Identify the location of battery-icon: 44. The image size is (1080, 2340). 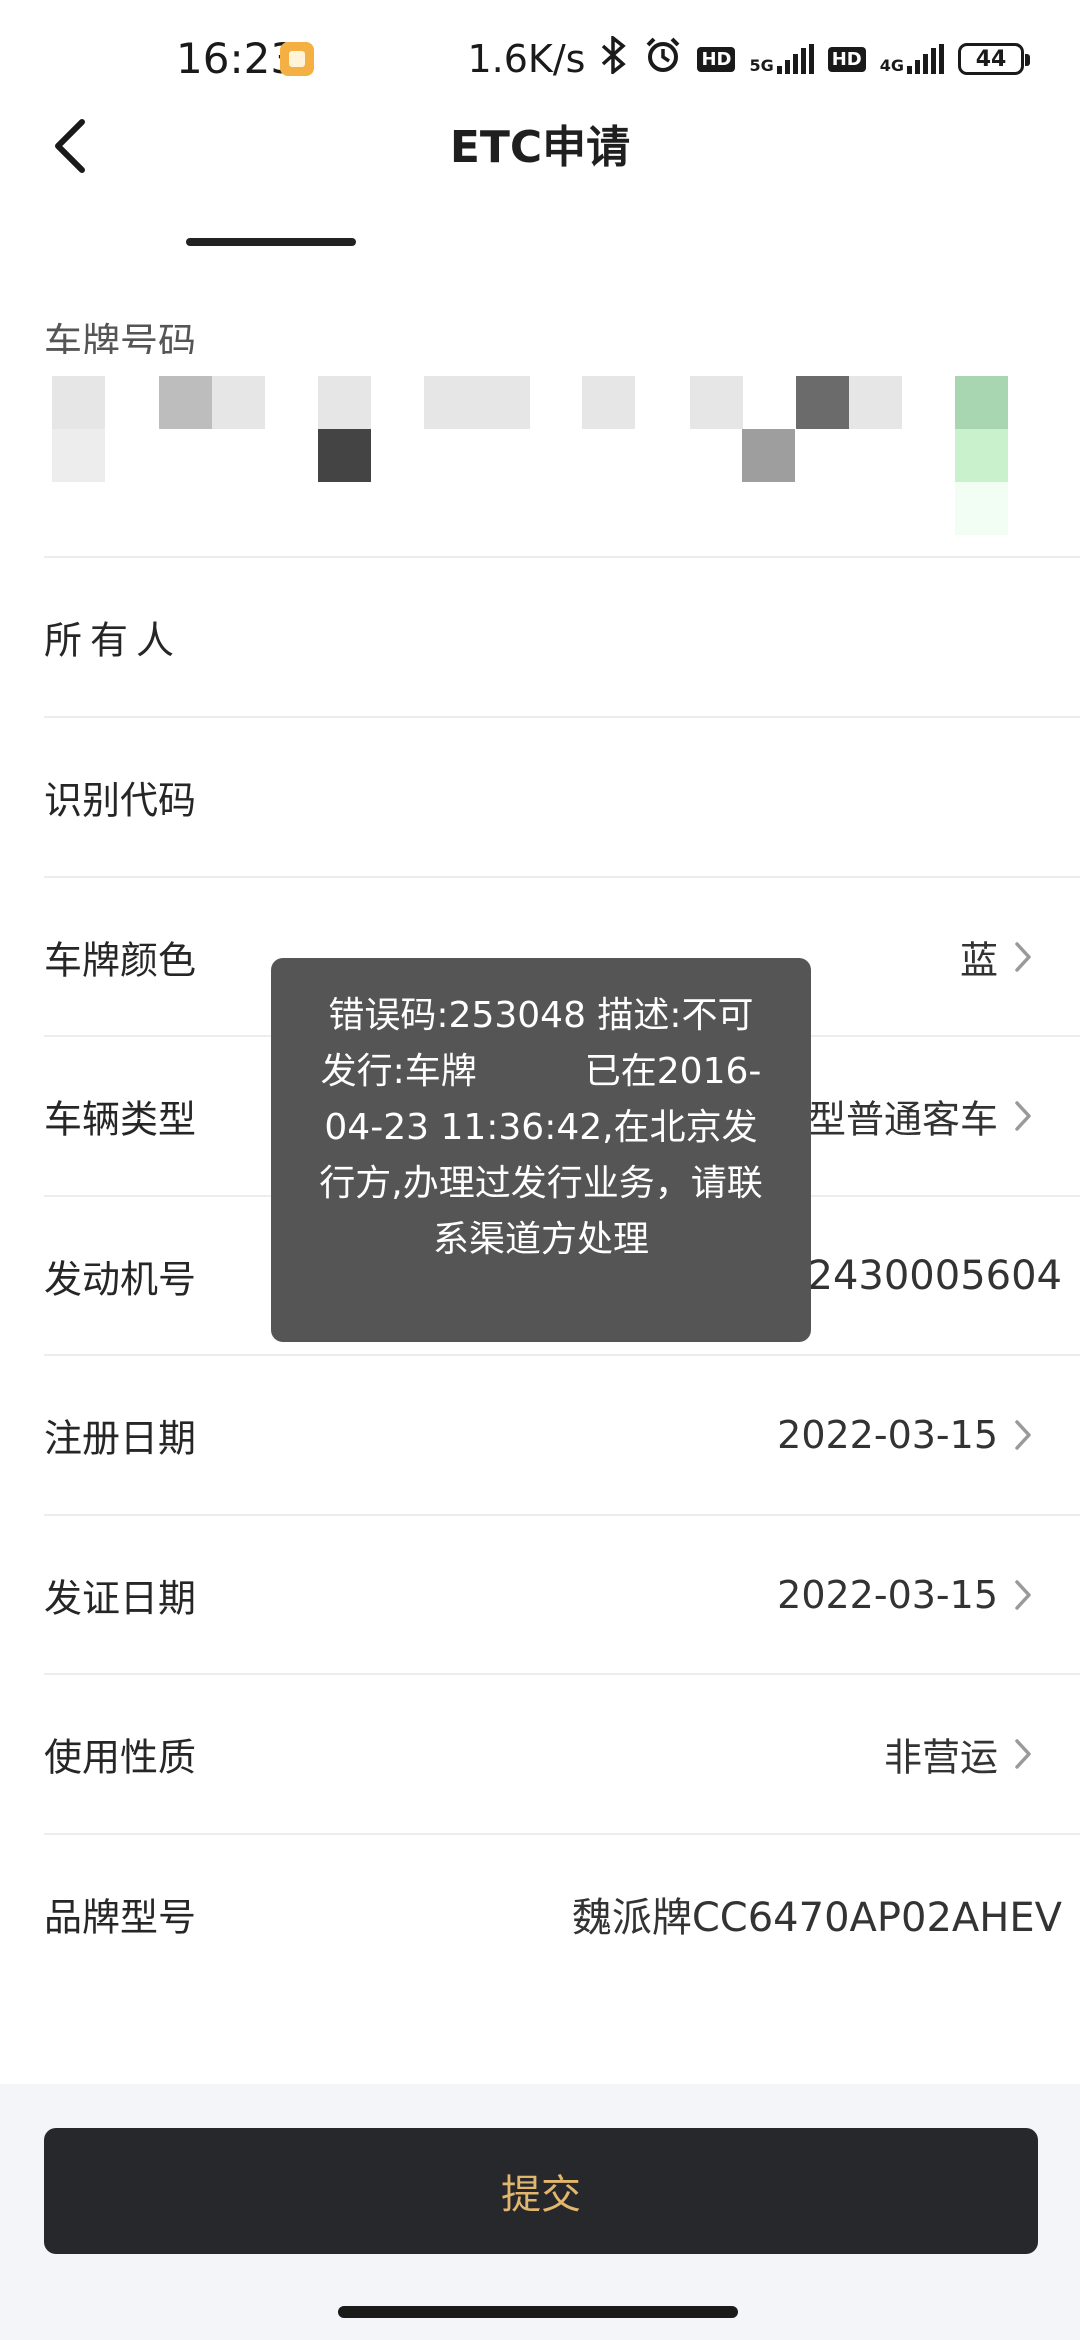
(994, 59).